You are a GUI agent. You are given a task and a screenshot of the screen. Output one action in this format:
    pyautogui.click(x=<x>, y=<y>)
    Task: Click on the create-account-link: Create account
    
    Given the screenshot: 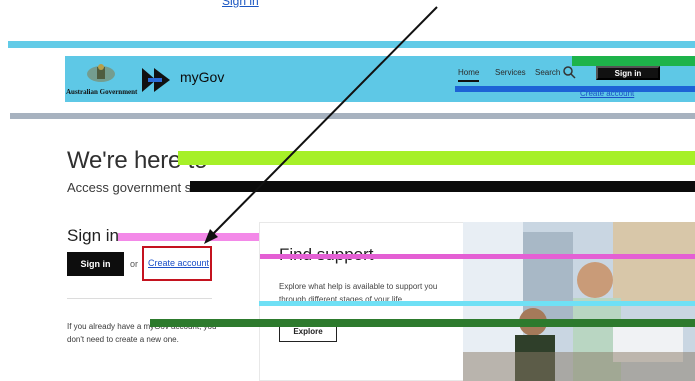 What is the action you would take?
    pyautogui.click(x=178, y=263)
    